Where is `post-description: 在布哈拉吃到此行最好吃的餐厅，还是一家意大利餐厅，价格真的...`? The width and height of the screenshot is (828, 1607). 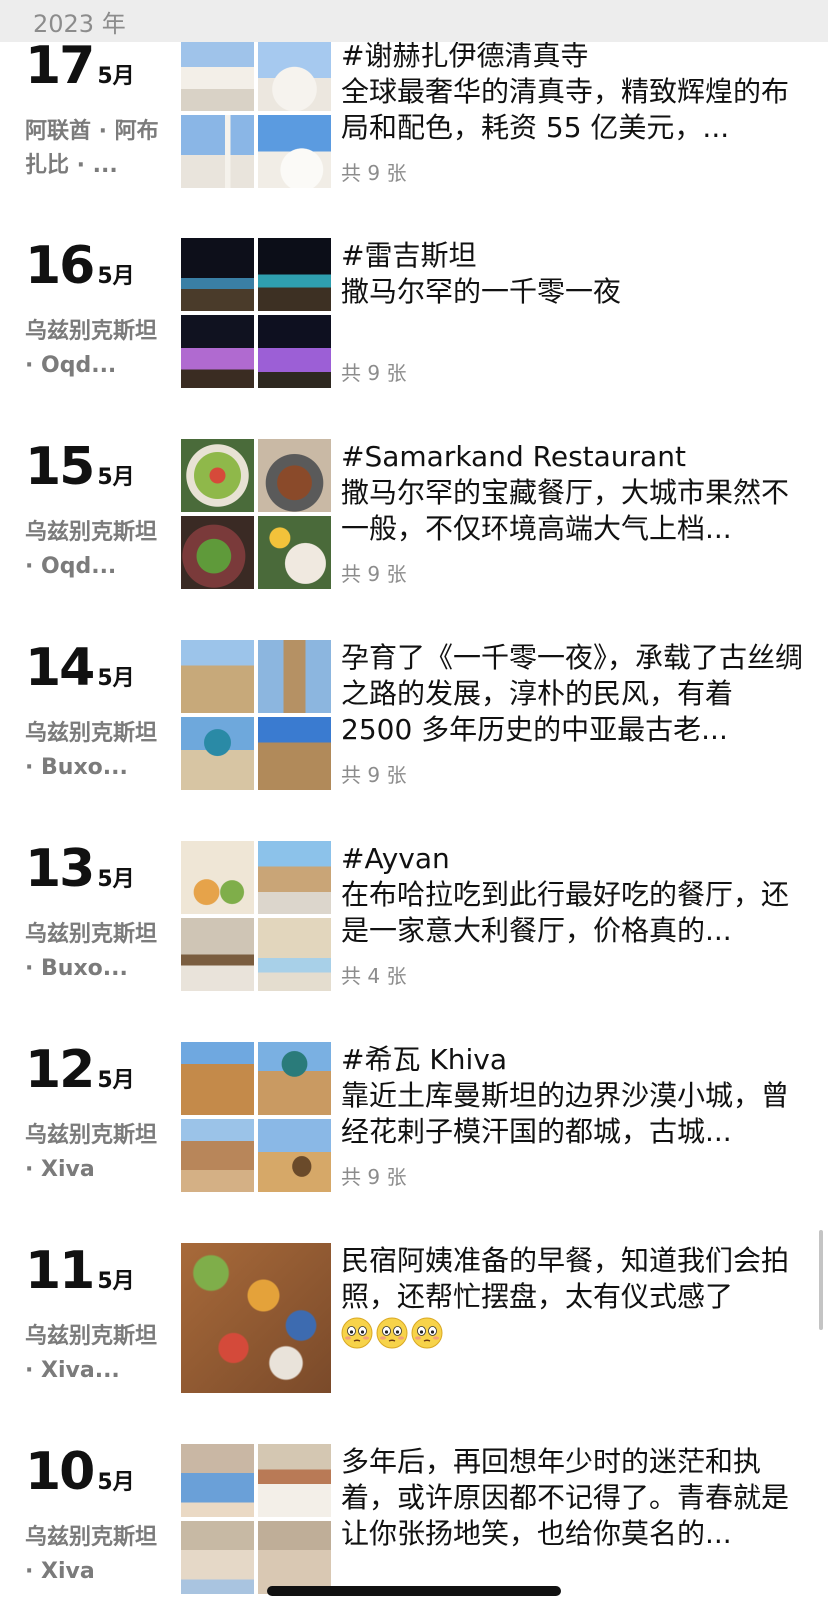 post-description: 在布哈拉吃到此行最好吃的餐厅，还是一家意大利餐厅，价格真的... is located at coordinates (565, 912).